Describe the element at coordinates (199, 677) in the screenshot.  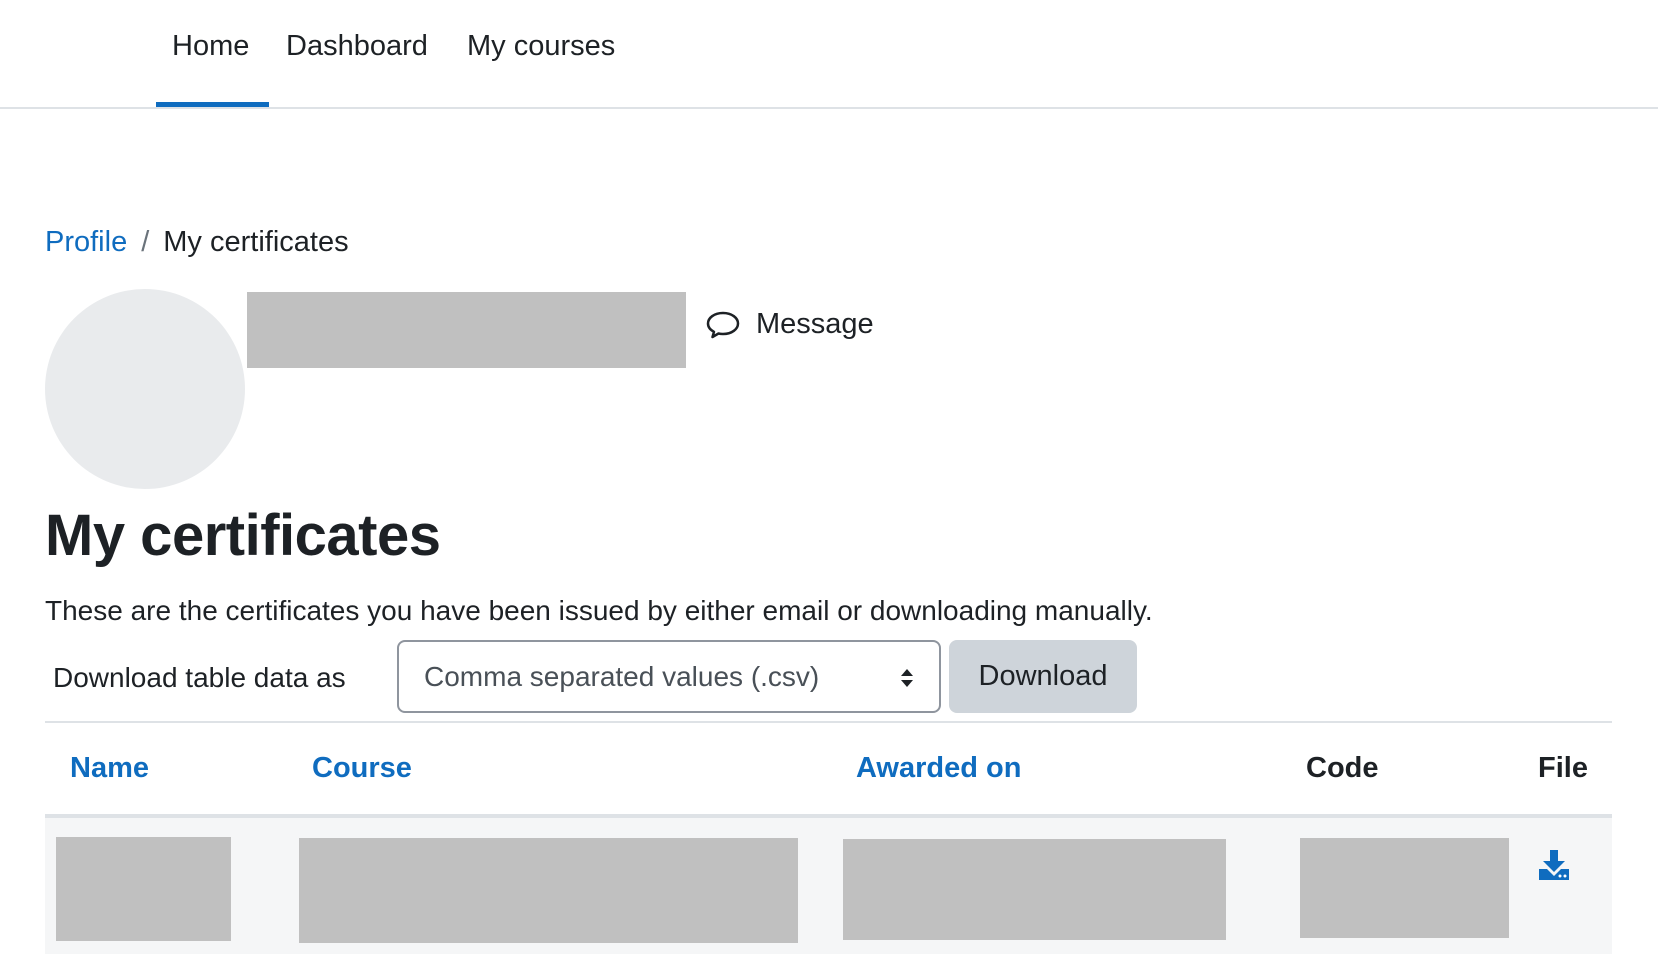
I see `download-format-label: Download table data as` at that location.